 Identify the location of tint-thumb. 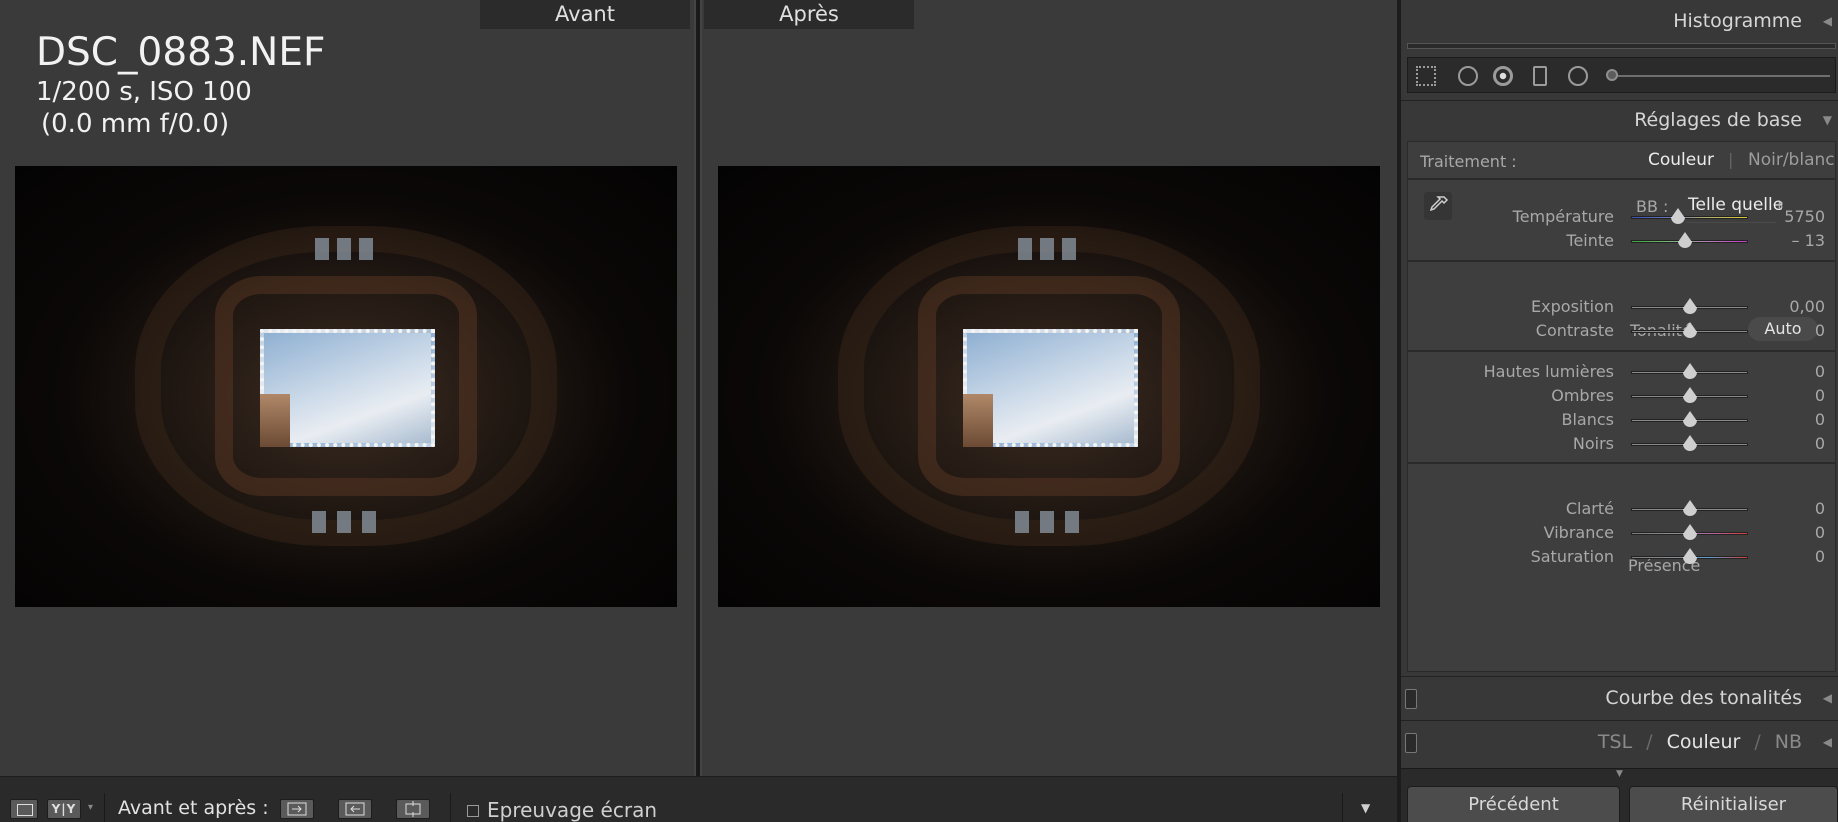
(1684, 240).